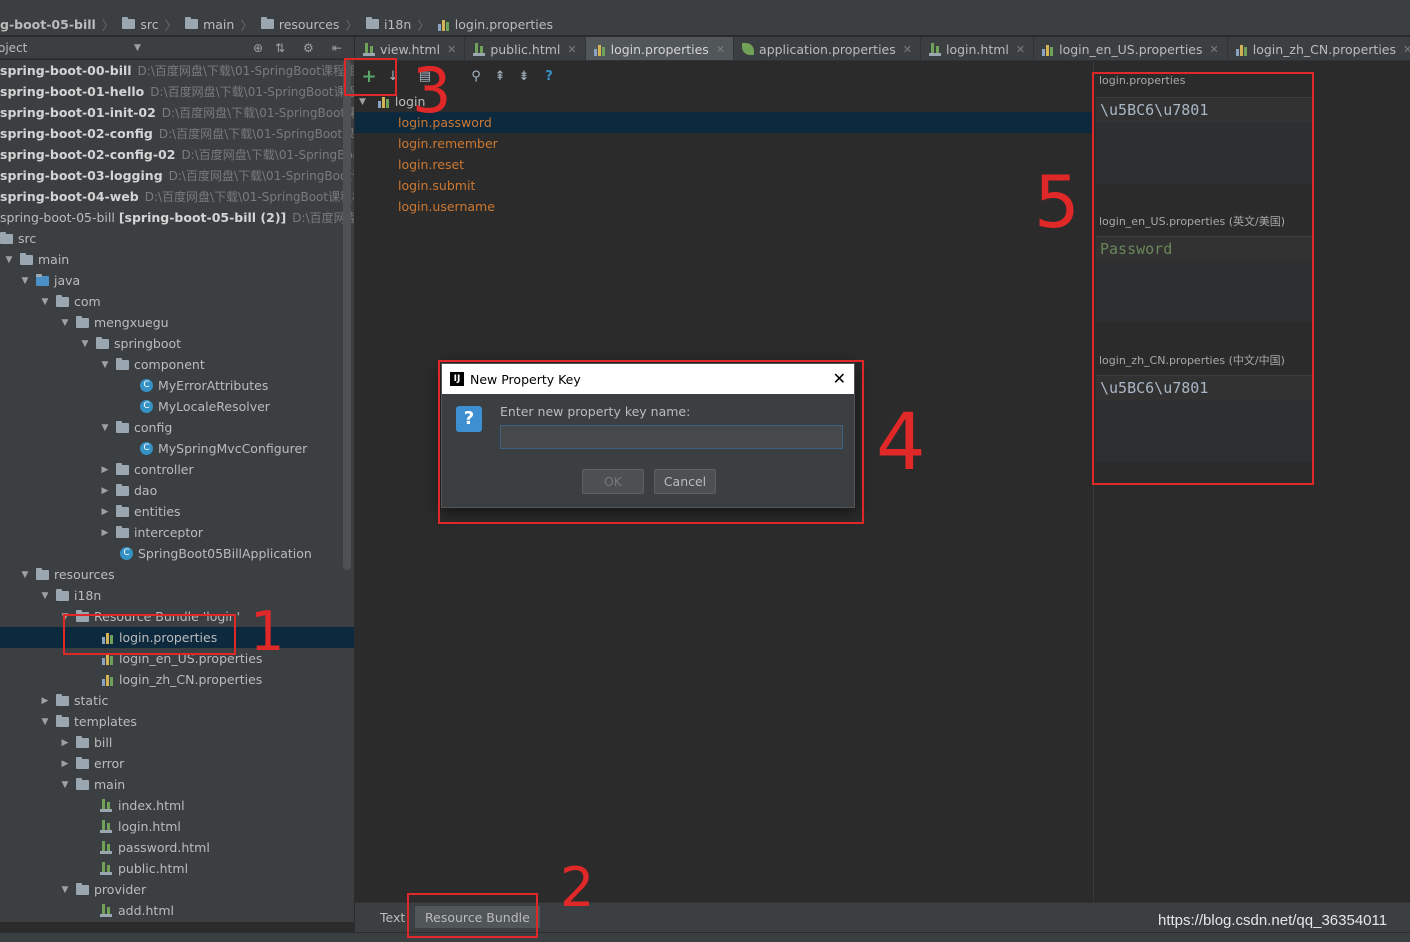 Image resolution: width=1410 pixels, height=942 pixels. I want to click on tab-public-html: public.html ✕, so click(525, 48).